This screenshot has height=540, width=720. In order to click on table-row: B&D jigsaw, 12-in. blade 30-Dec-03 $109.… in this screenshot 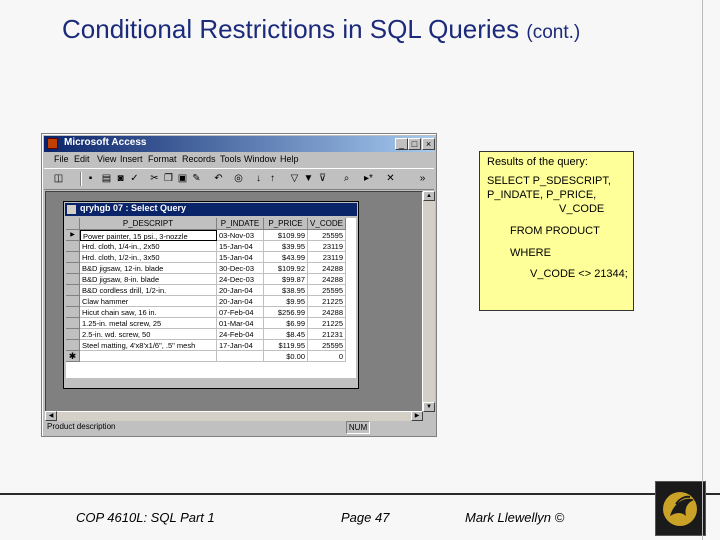, I will do `click(211, 268)`.